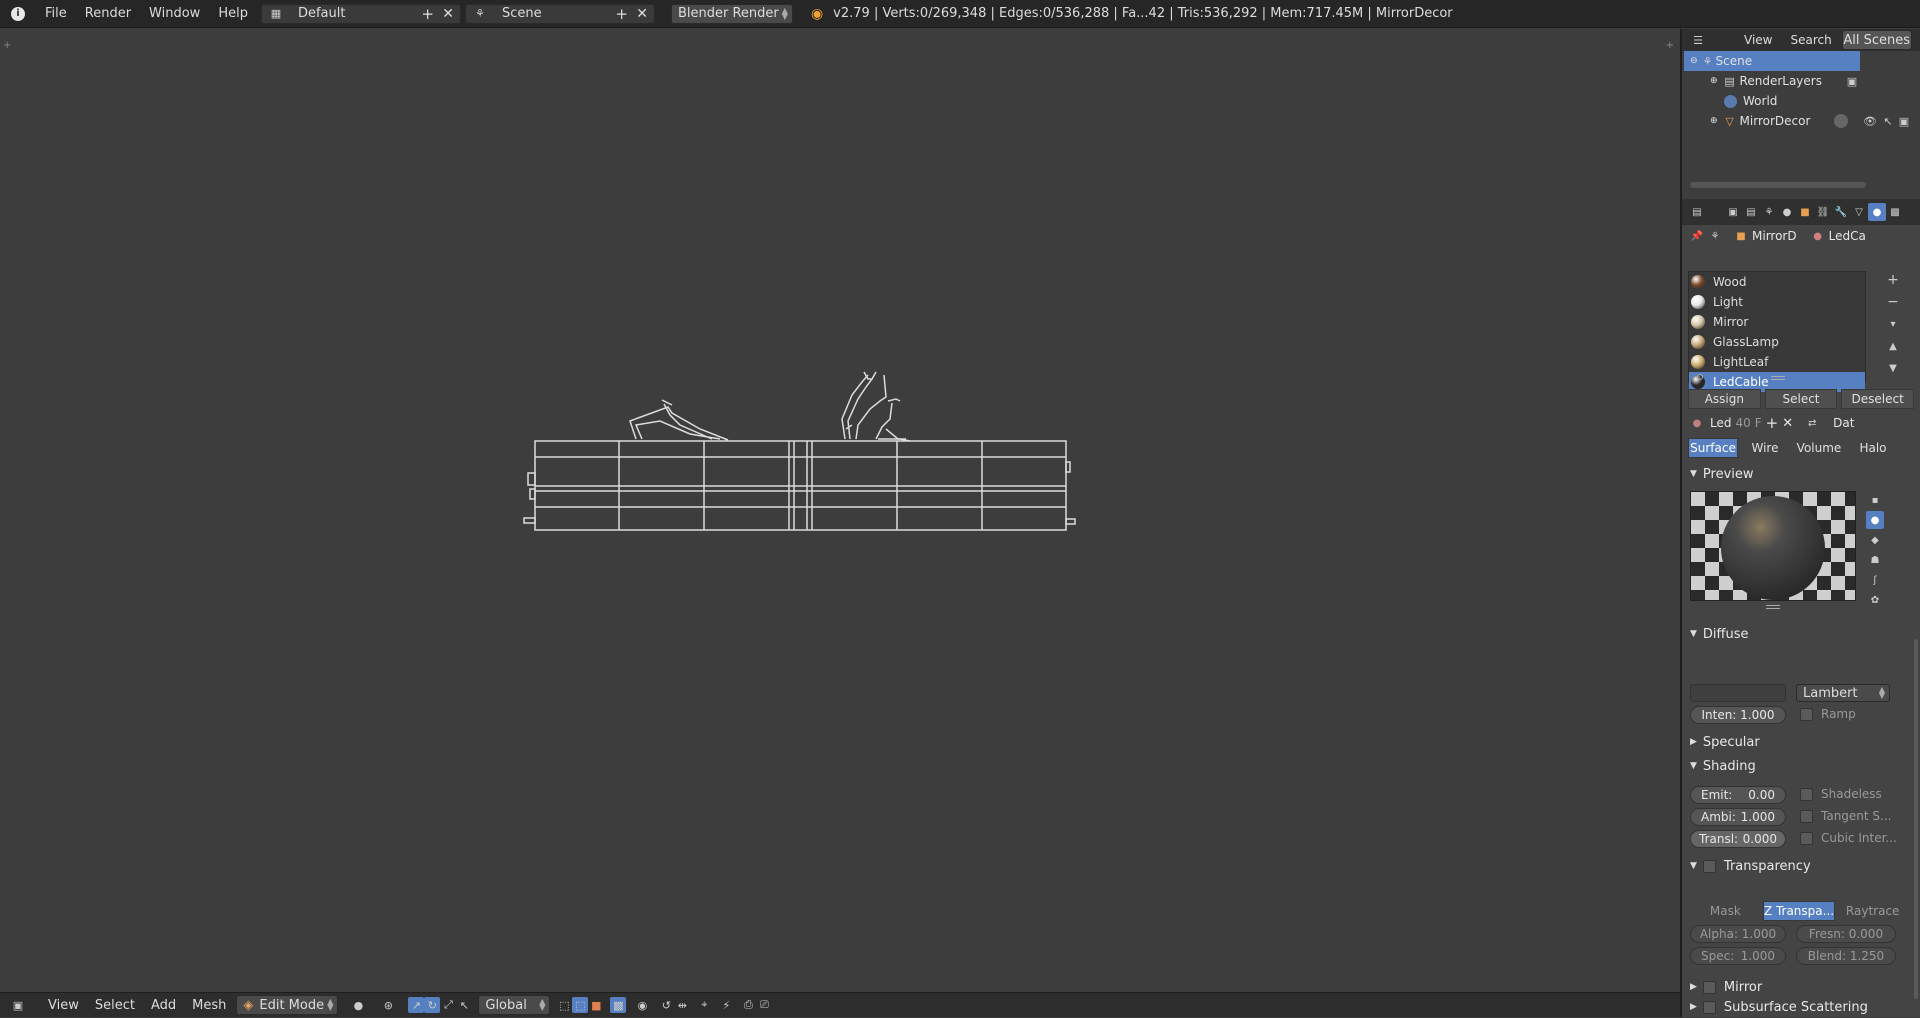 Image resolution: width=1920 pixels, height=1018 pixels. What do you see at coordinates (1810, 40) in the screenshot?
I see `outliner-menu-search: Search` at bounding box center [1810, 40].